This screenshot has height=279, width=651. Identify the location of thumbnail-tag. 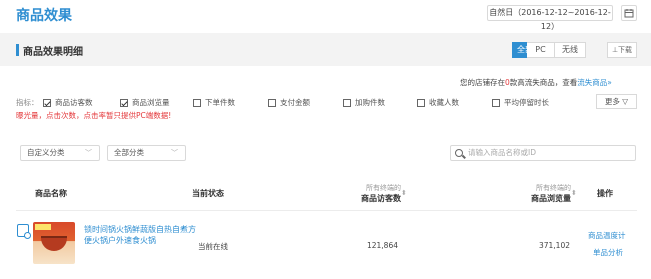
(43, 227).